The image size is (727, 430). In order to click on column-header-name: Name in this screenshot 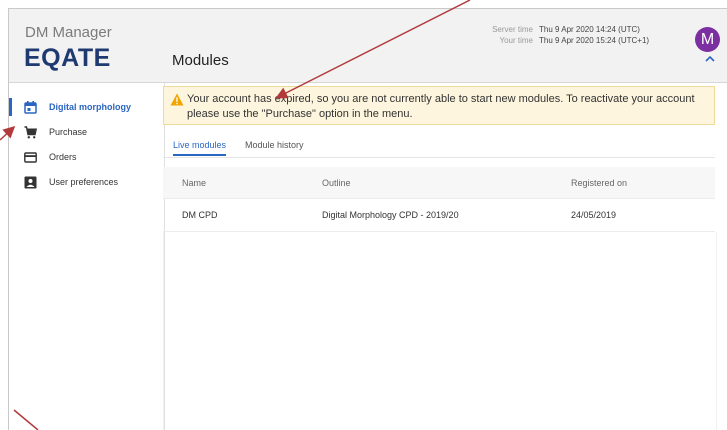, I will do `click(194, 183)`.